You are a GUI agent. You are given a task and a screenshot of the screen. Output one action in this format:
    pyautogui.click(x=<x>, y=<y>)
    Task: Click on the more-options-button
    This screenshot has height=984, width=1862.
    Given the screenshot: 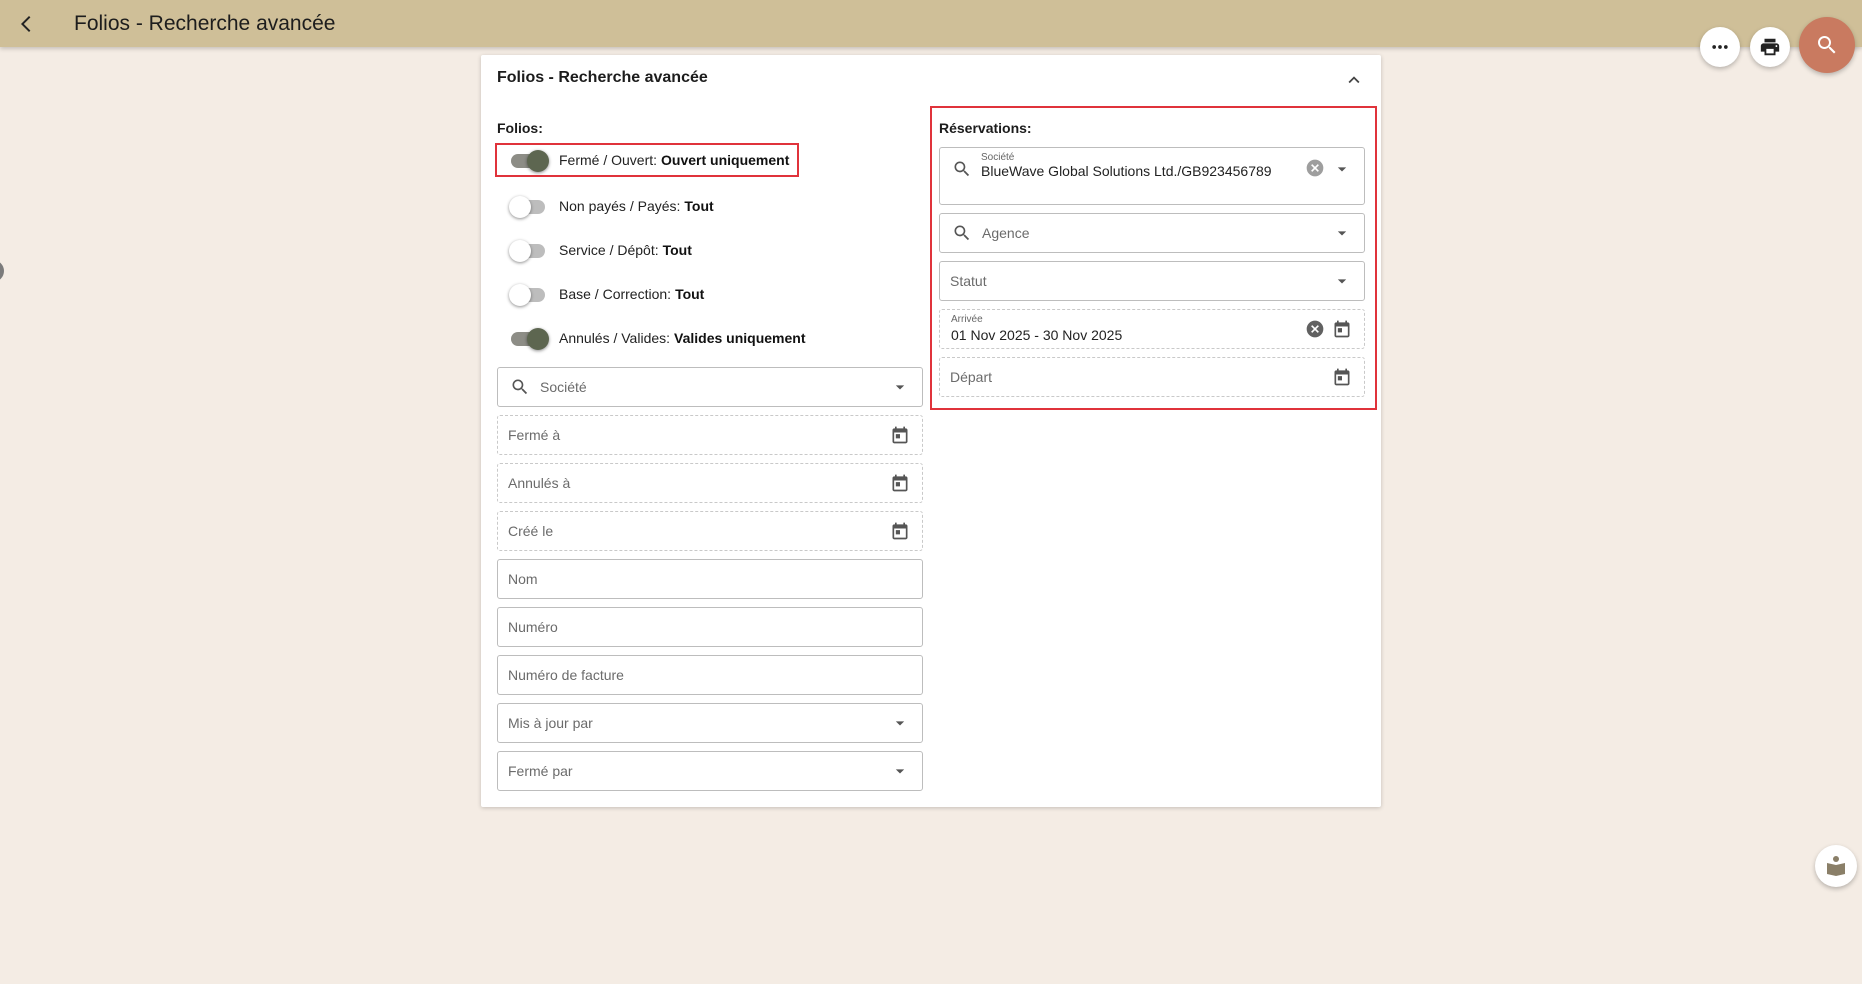 What is the action you would take?
    pyautogui.click(x=1720, y=47)
    